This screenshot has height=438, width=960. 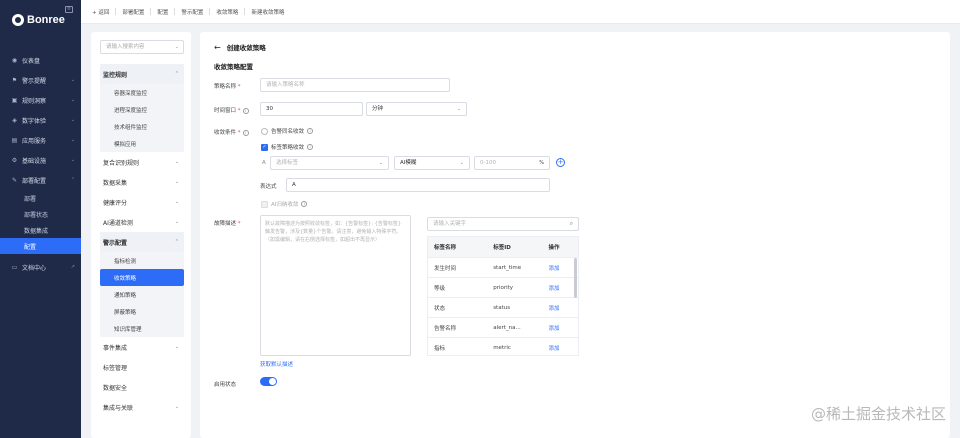 What do you see at coordinates (284, 204) in the screenshot?
I see `ai-summary-checkbox: AI归纳收敛 i` at bounding box center [284, 204].